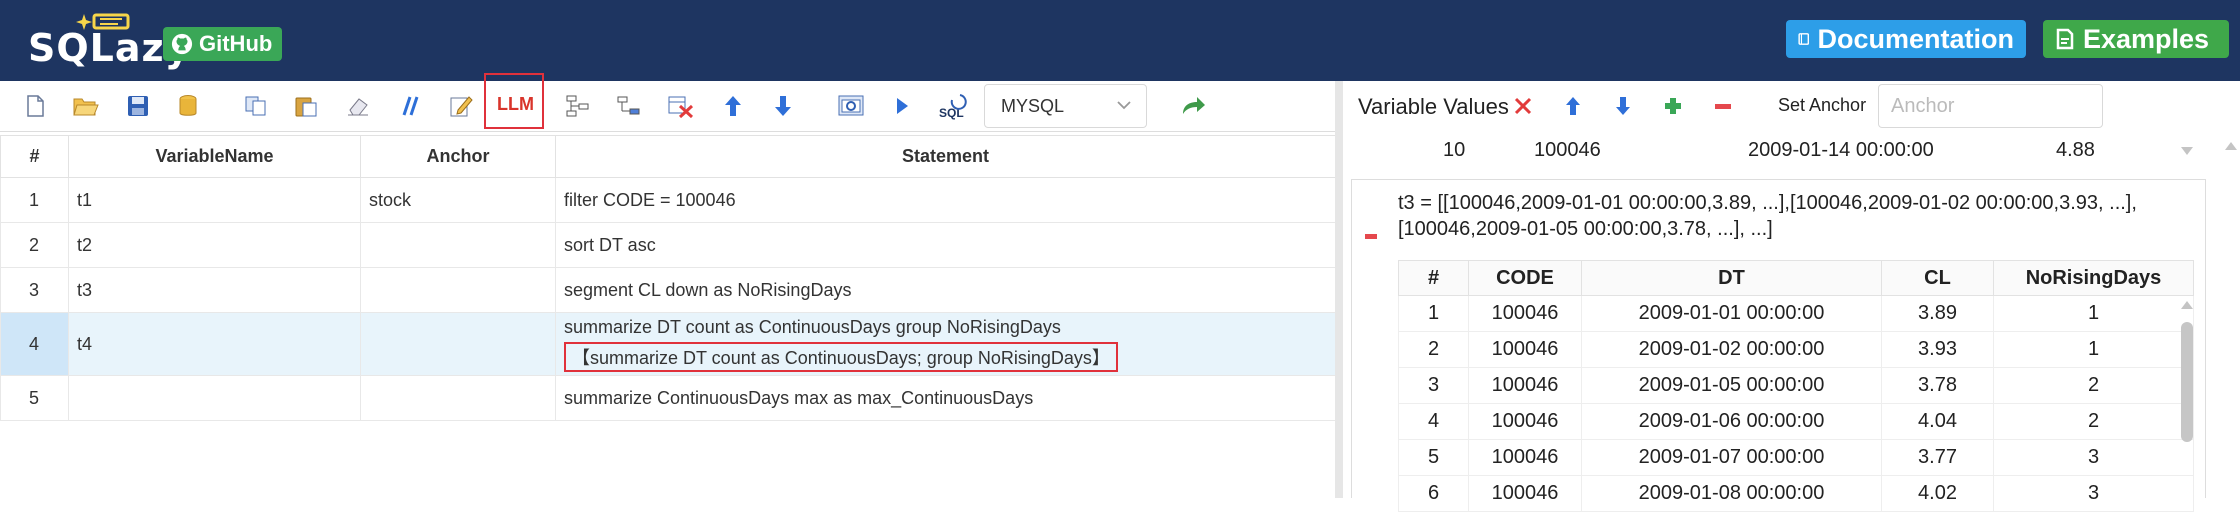 This screenshot has height=512, width=2240. Describe the element at coordinates (1804, 39) in the screenshot. I see `book-icon` at that location.